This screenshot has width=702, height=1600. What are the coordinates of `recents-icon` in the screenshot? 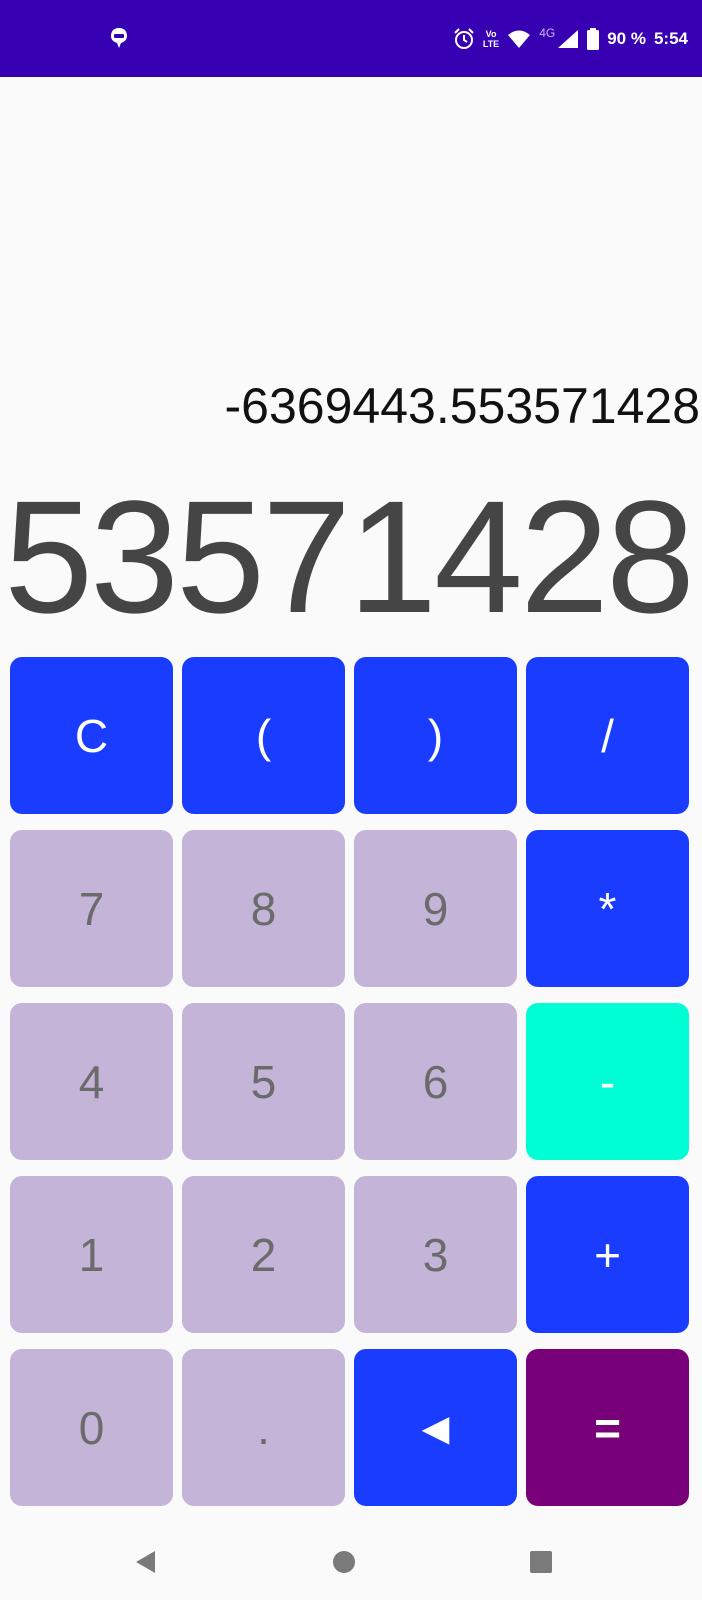 It's located at (541, 1562).